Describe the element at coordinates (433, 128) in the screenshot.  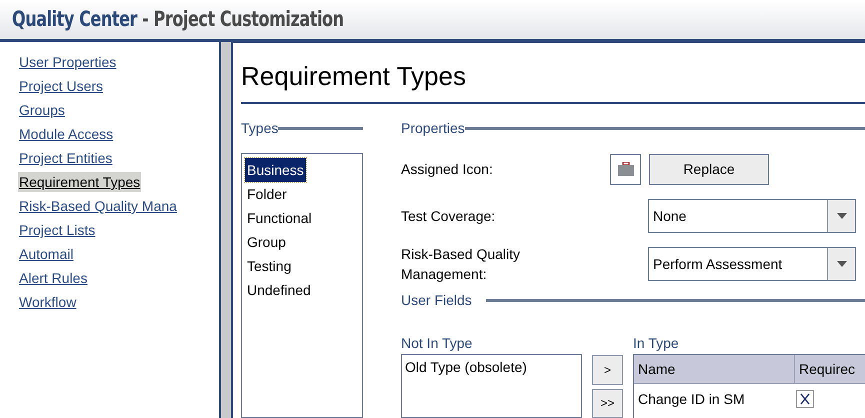
I see `section-label: Properties` at that location.